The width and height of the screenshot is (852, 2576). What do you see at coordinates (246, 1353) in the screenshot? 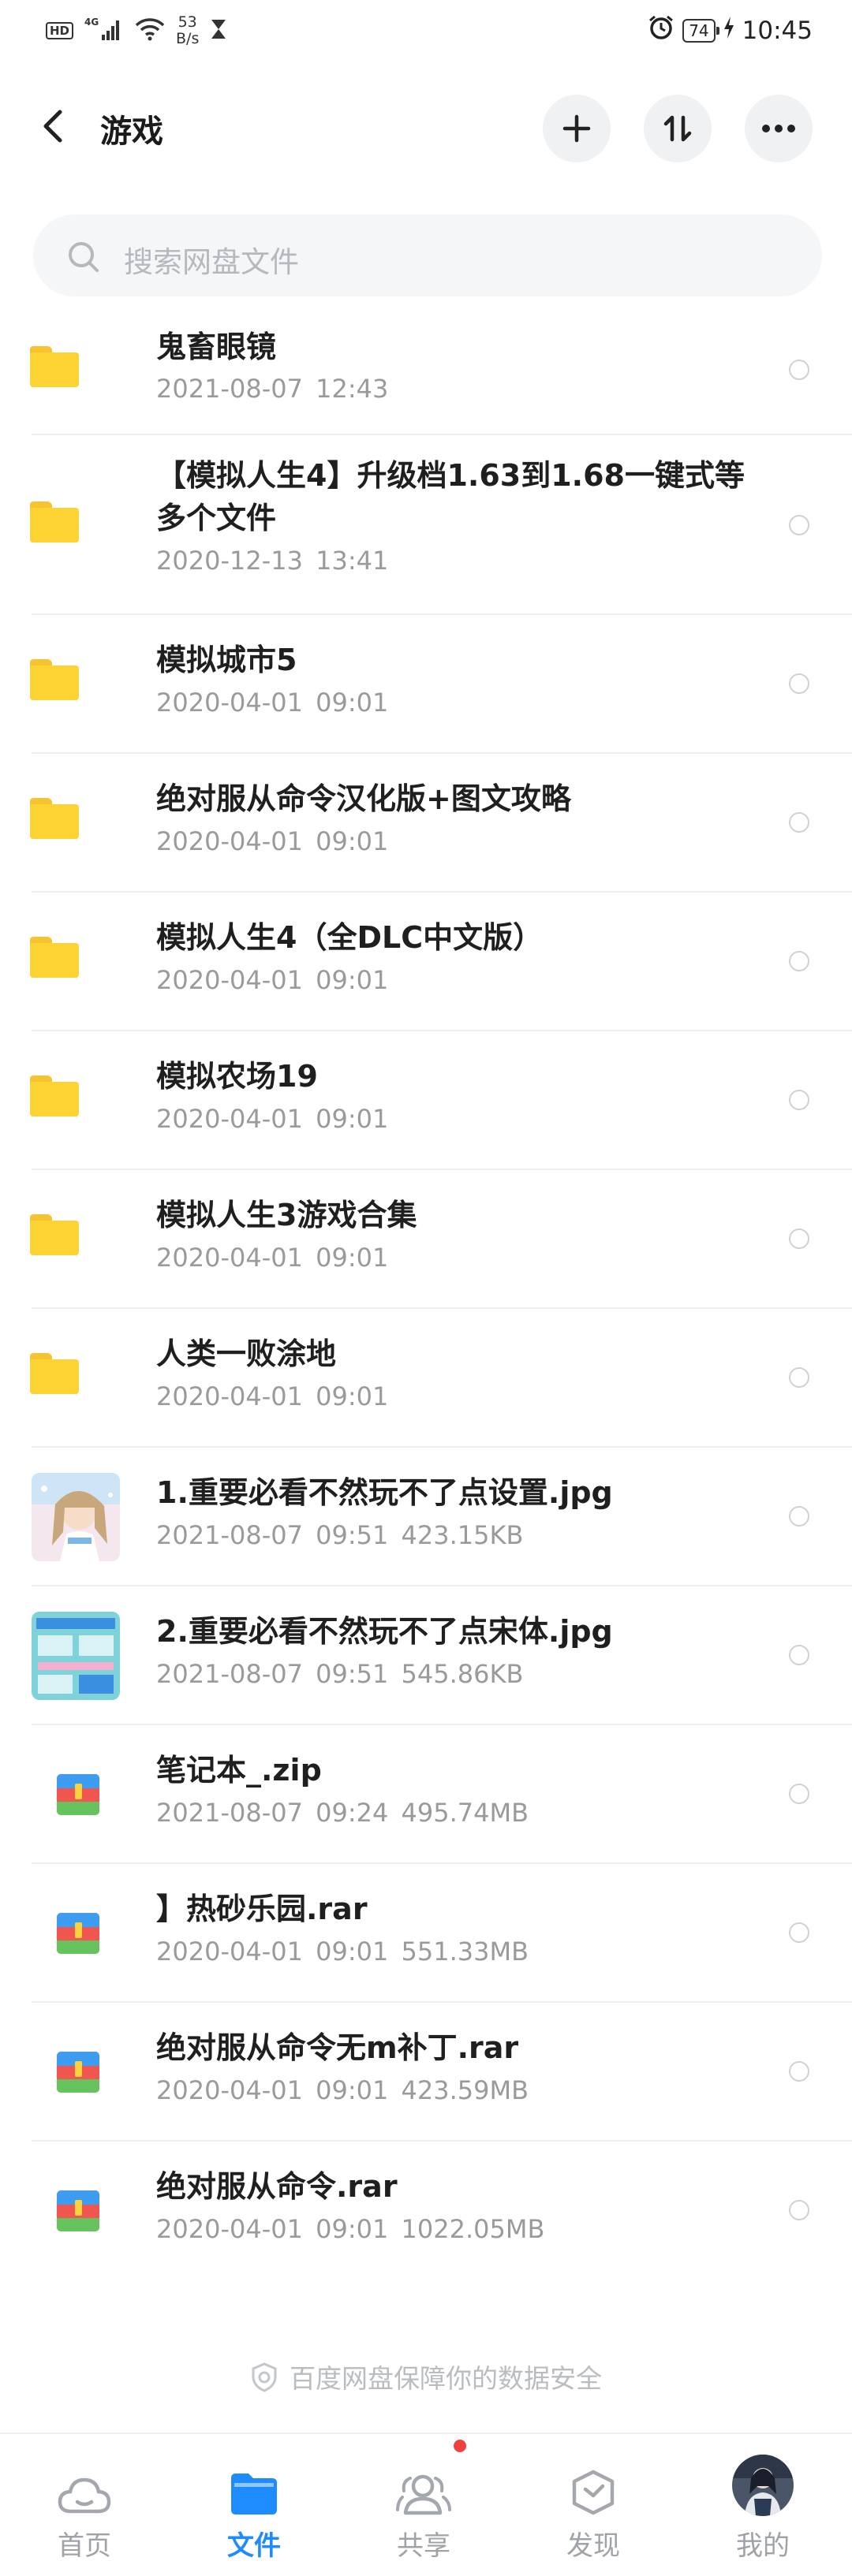
I see `file-name: 人类一败涂地` at bounding box center [246, 1353].